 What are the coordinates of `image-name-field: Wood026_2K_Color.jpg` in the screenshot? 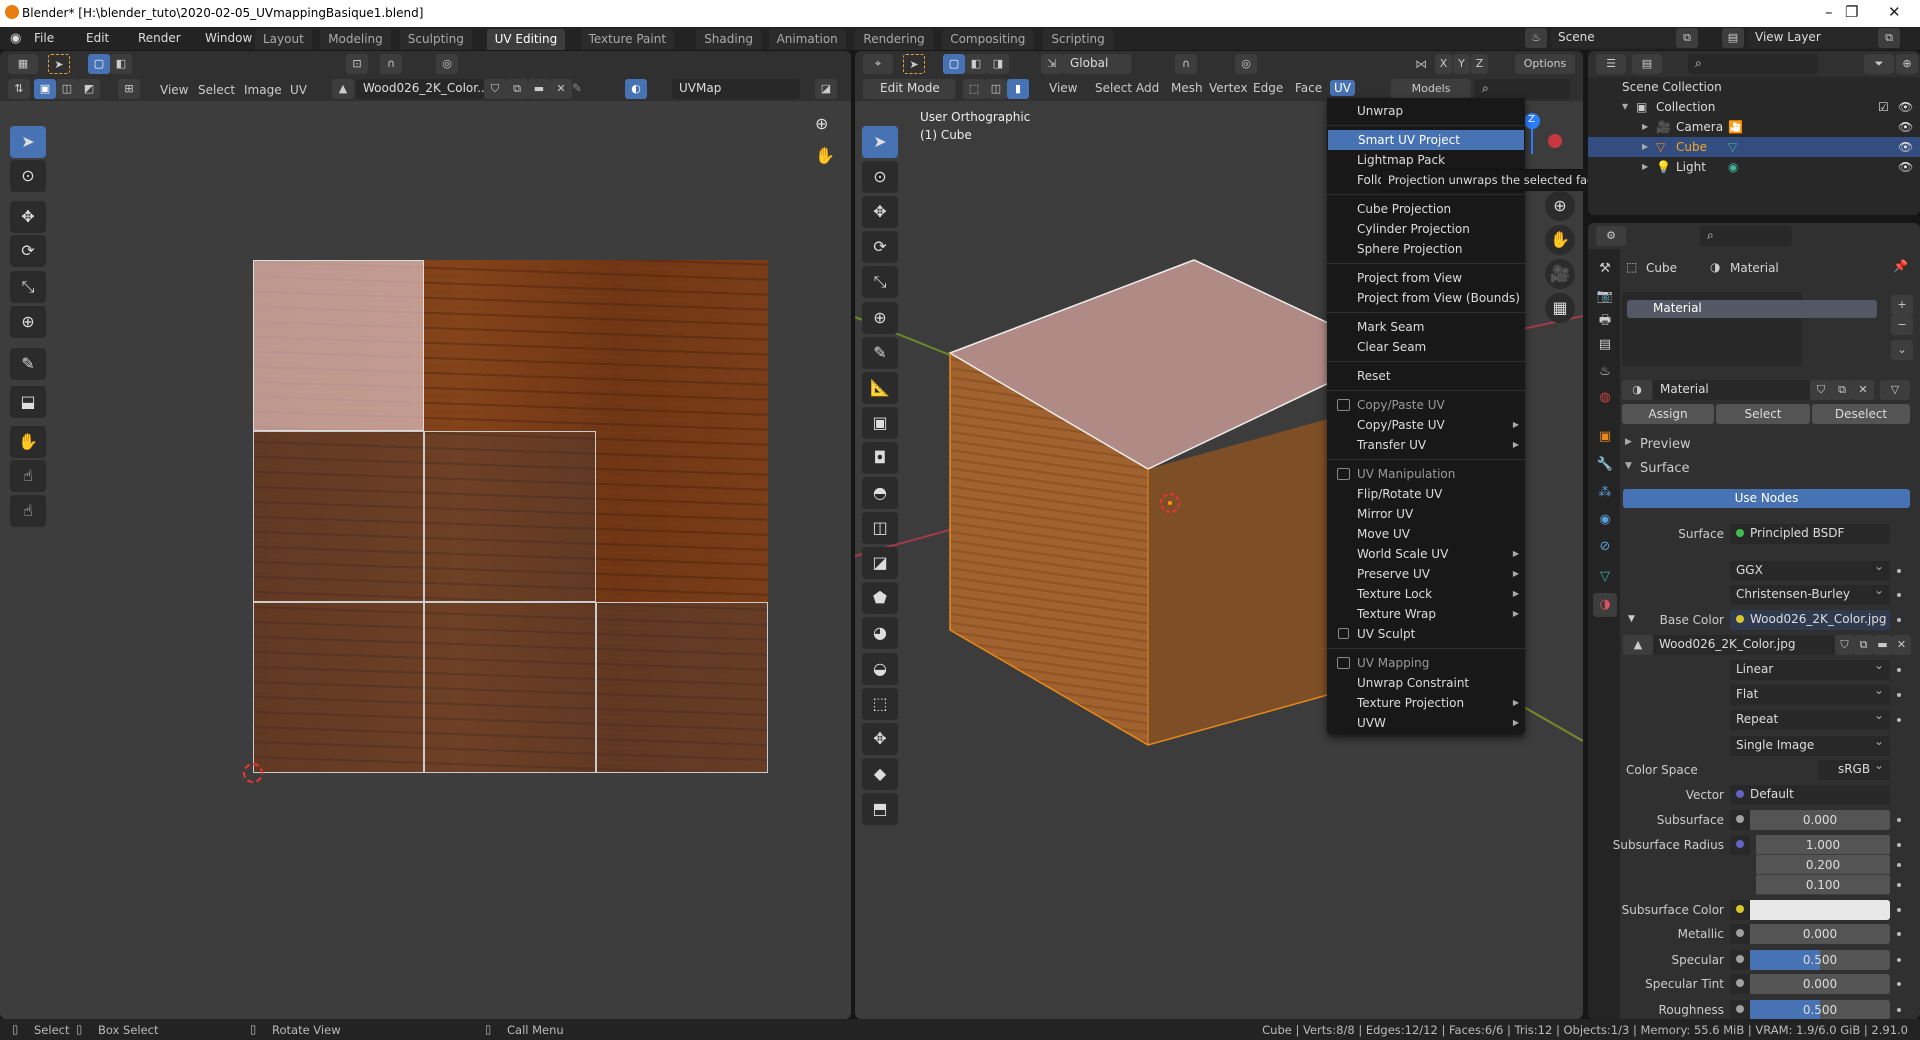 It's located at (1744, 645).